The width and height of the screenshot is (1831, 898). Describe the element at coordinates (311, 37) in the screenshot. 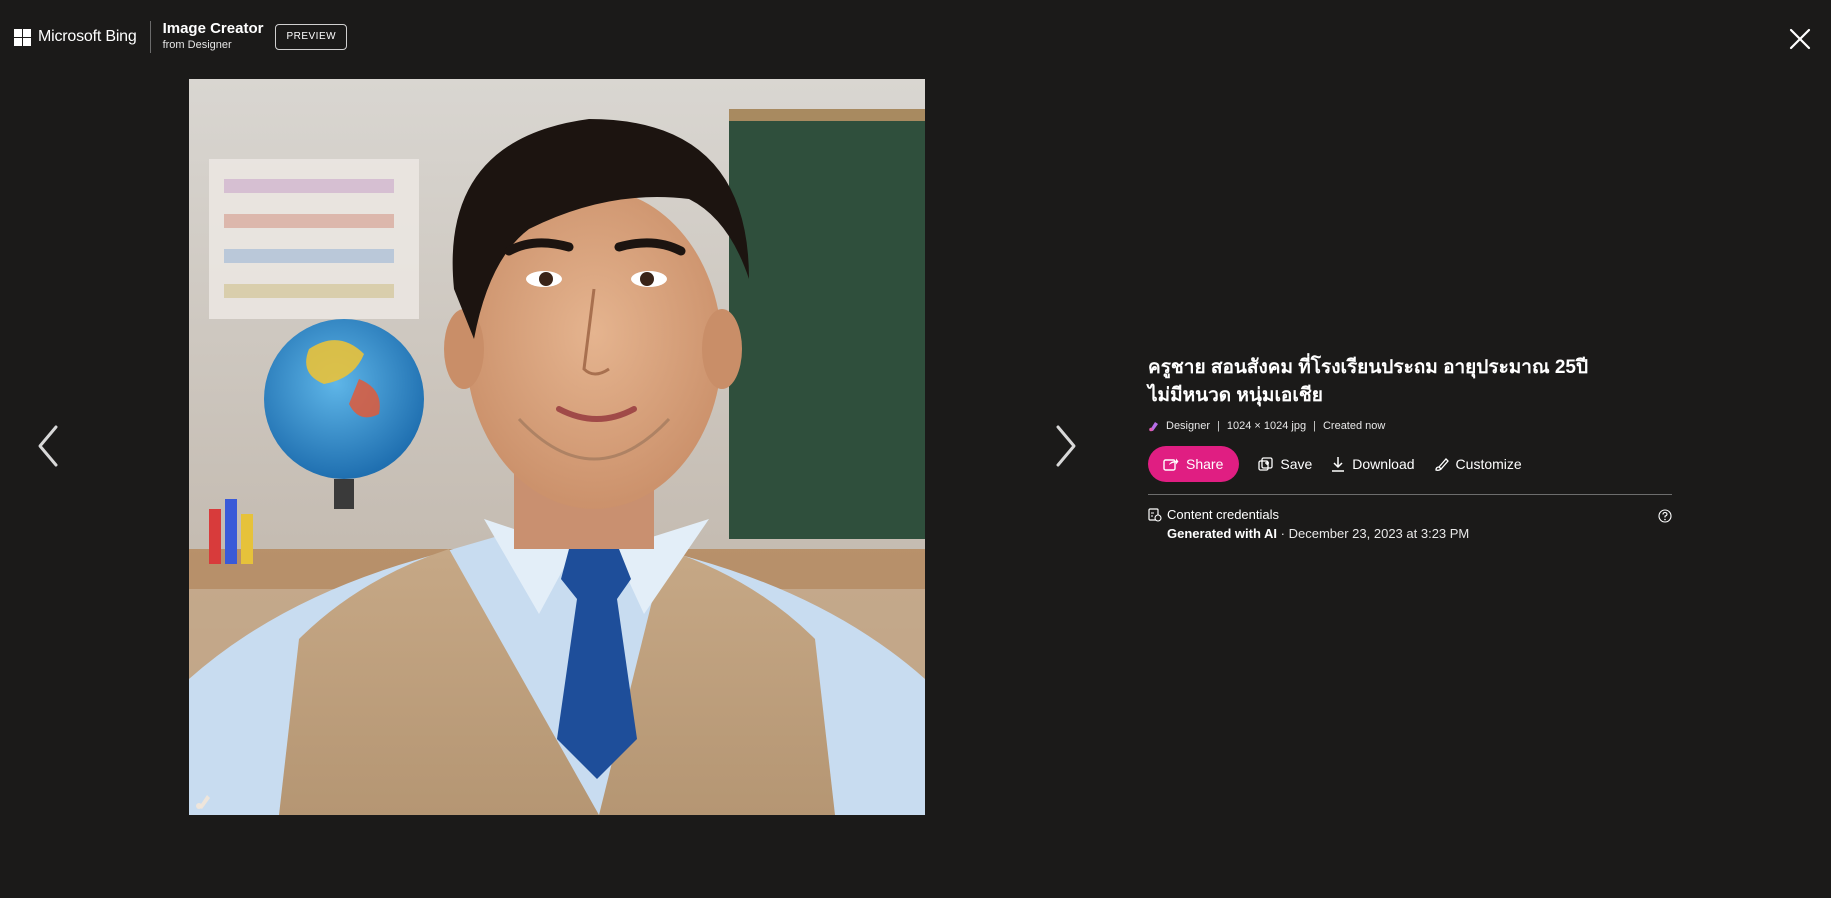

I see `preview-badge: PREVIEW` at that location.